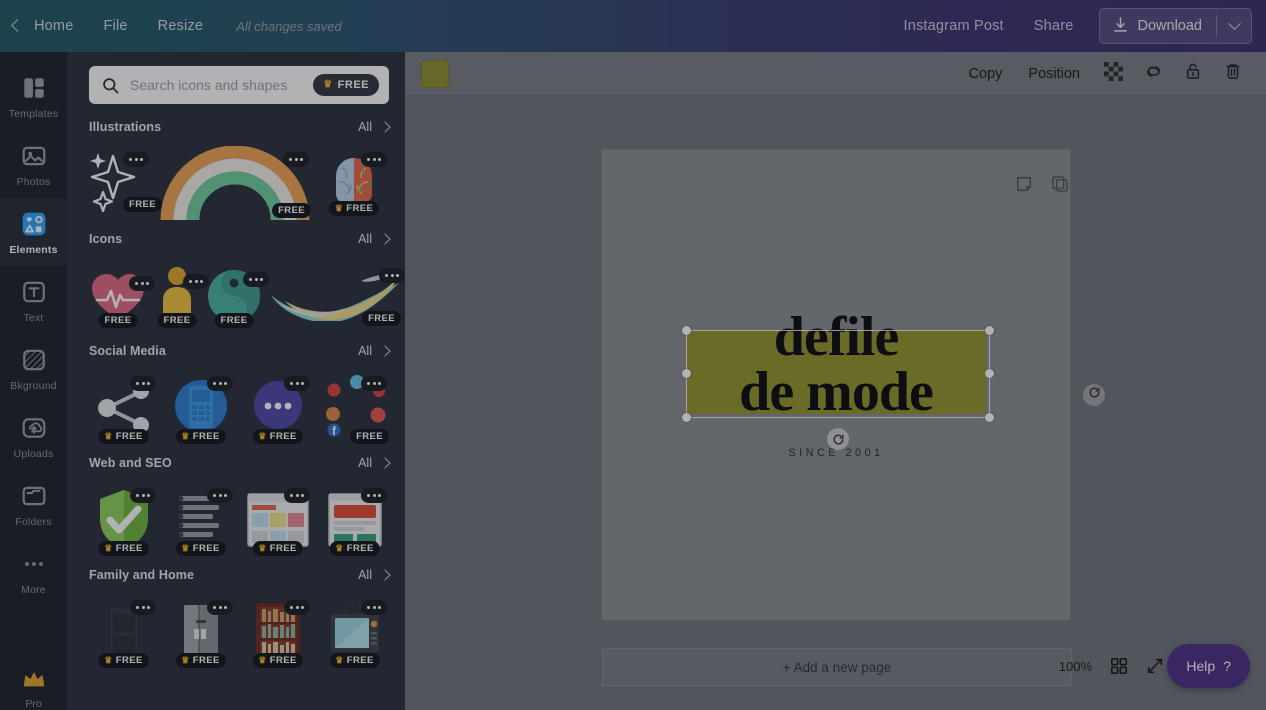 The image size is (1266, 710). I want to click on element-yin-yang-icon: FREE, so click(238, 296).